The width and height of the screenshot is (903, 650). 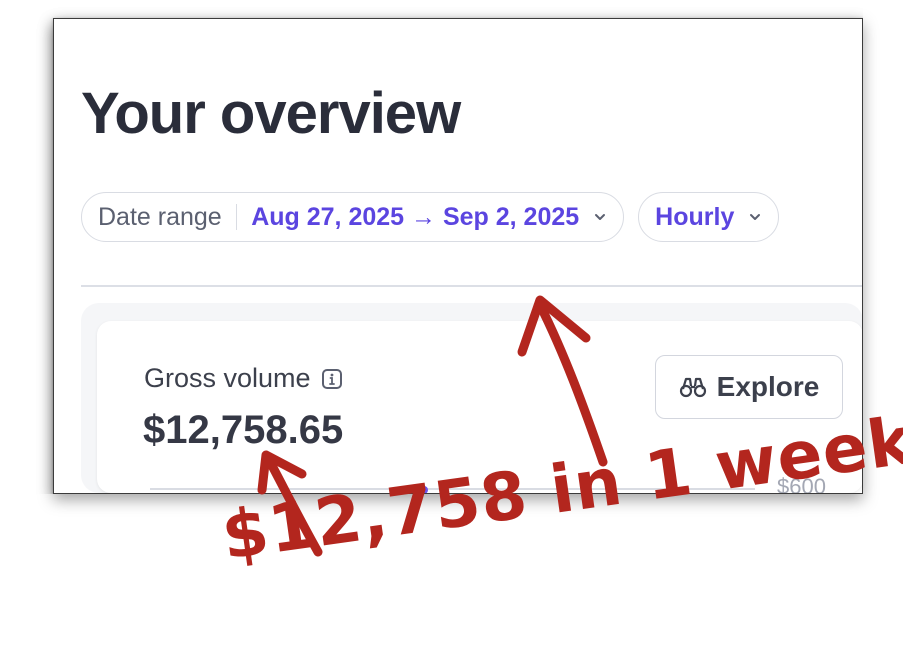 I want to click on explore-label: Explore, so click(x=768, y=386).